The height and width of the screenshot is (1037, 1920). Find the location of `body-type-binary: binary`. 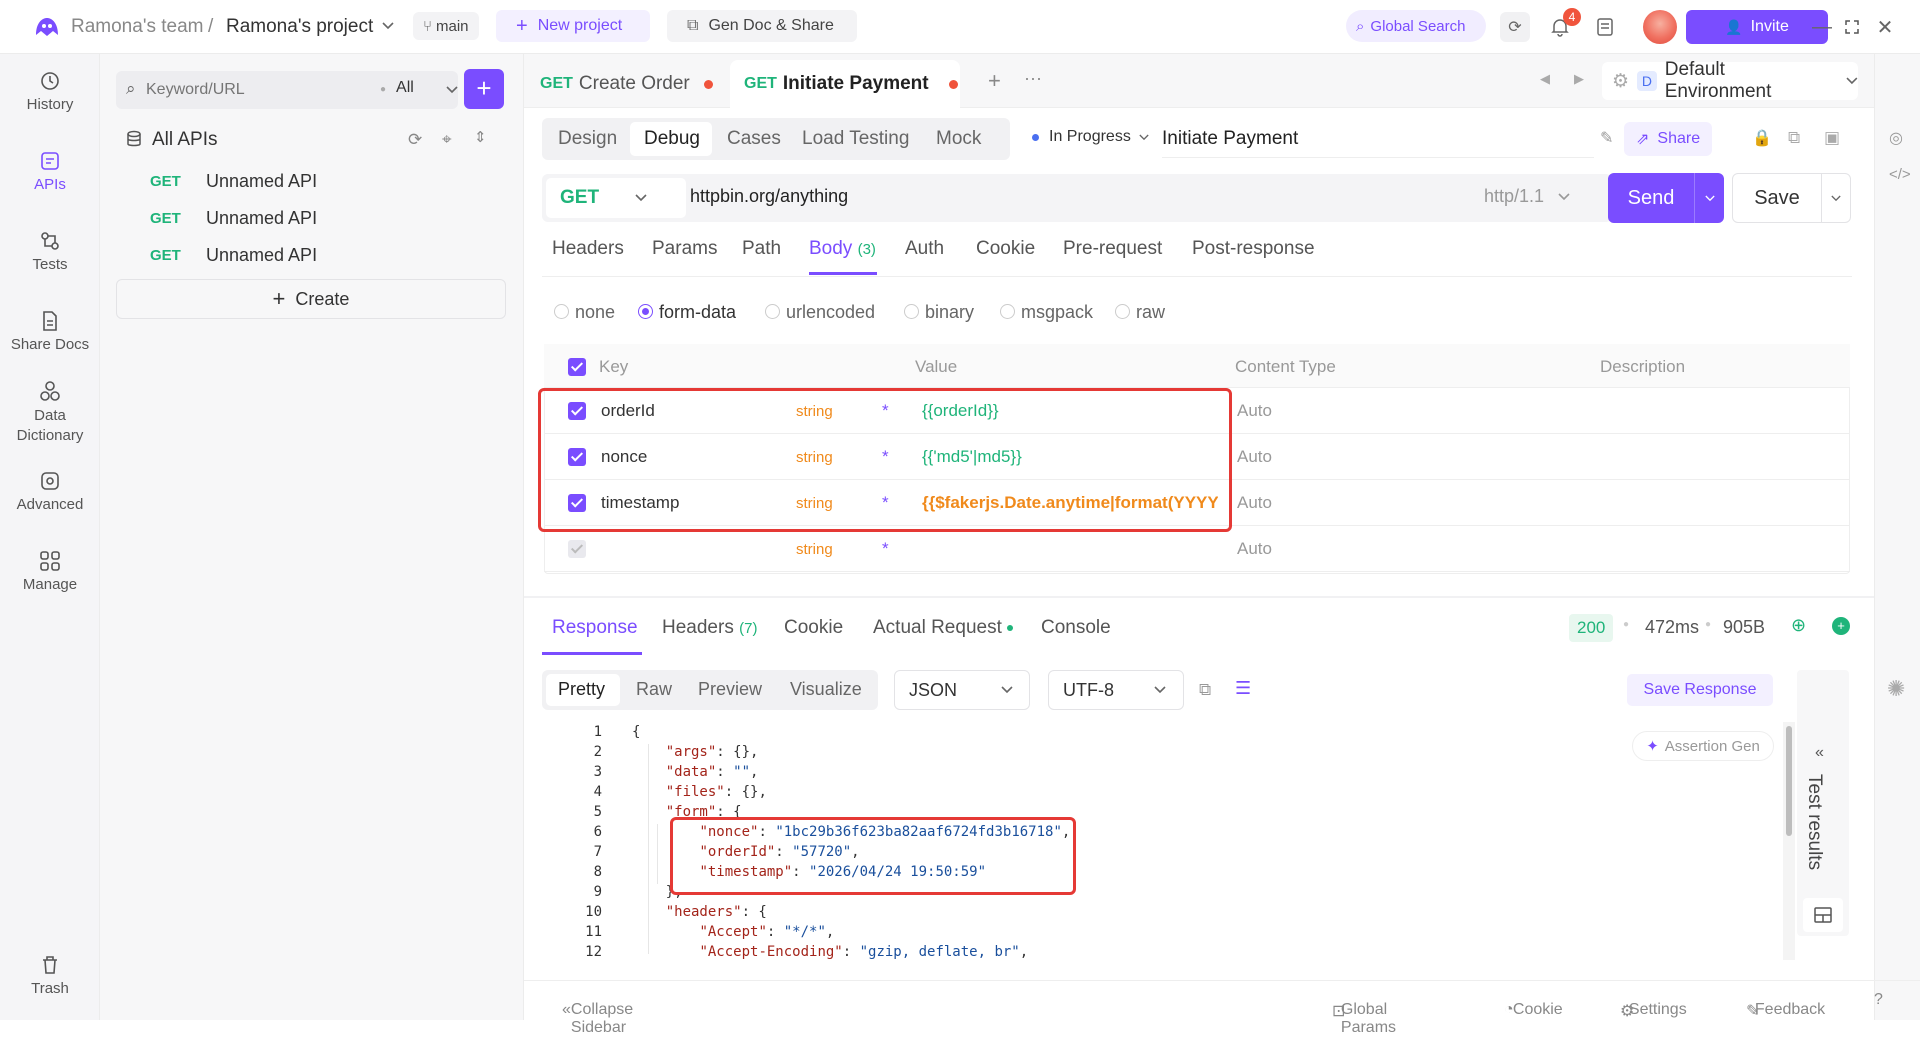

body-type-binary: binary is located at coordinates (939, 312).